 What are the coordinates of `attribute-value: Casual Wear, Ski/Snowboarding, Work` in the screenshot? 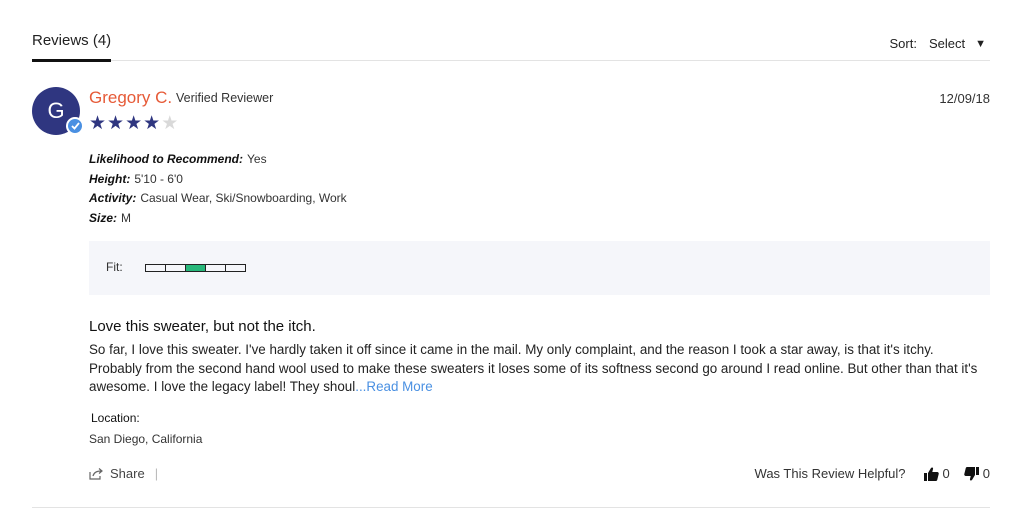 It's located at (243, 198).